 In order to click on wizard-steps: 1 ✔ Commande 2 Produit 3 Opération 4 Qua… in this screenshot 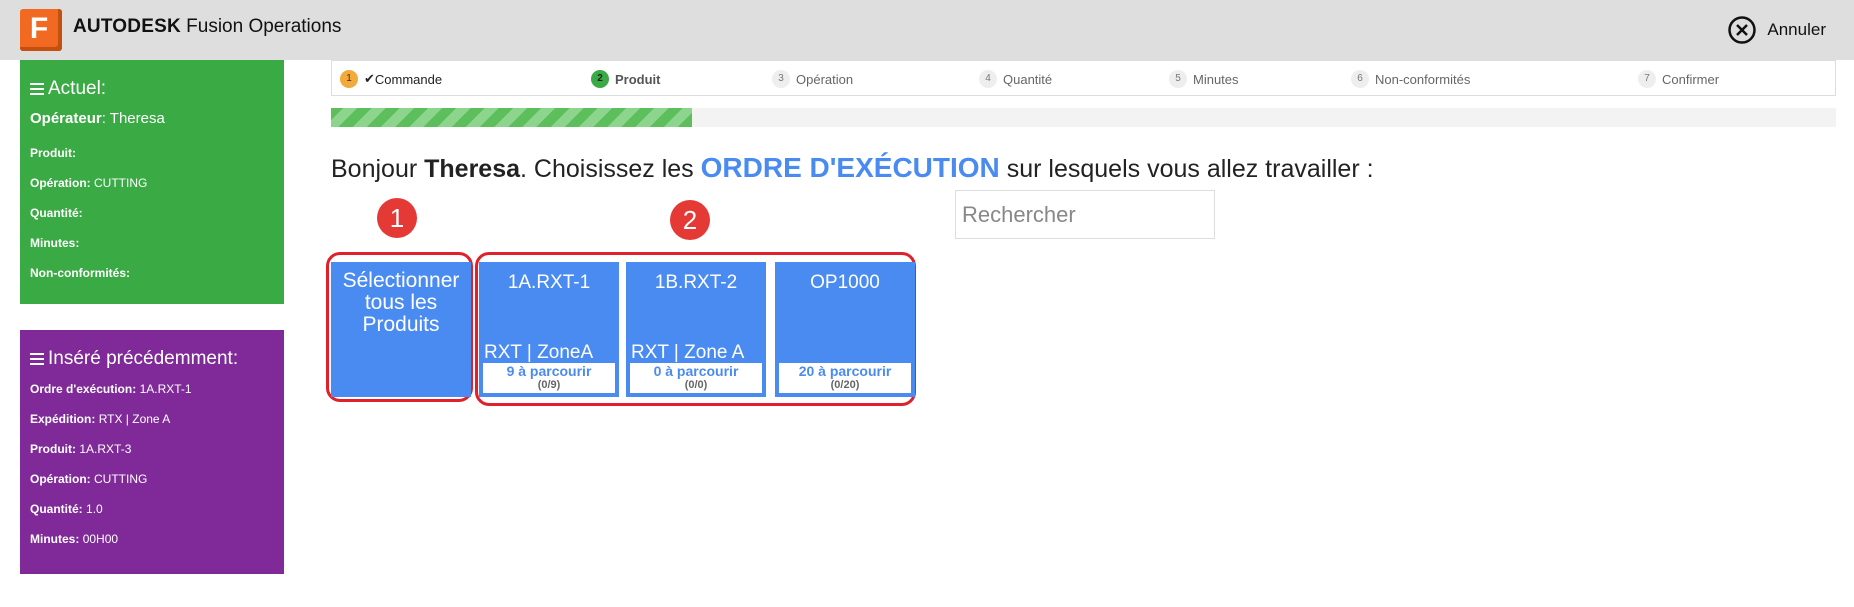, I will do `click(1083, 78)`.